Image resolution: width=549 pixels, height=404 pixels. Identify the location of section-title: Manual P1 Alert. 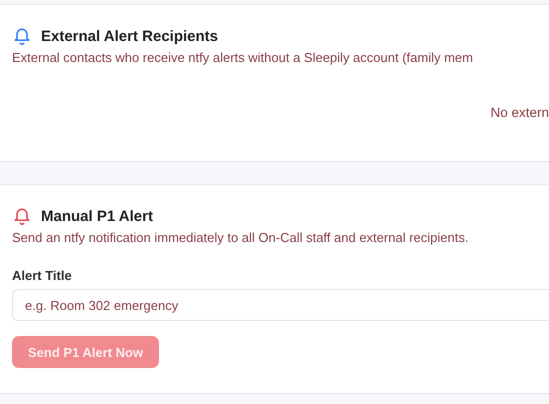
(97, 216).